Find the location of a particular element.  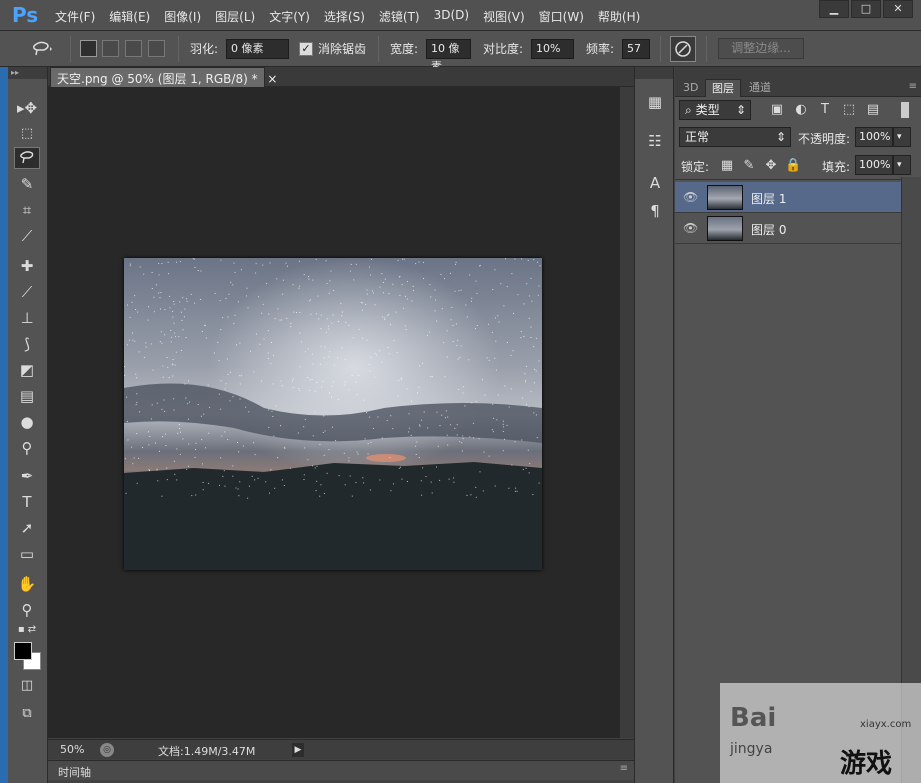

layer-row: 👁 图层 1 is located at coordinates (788, 197).